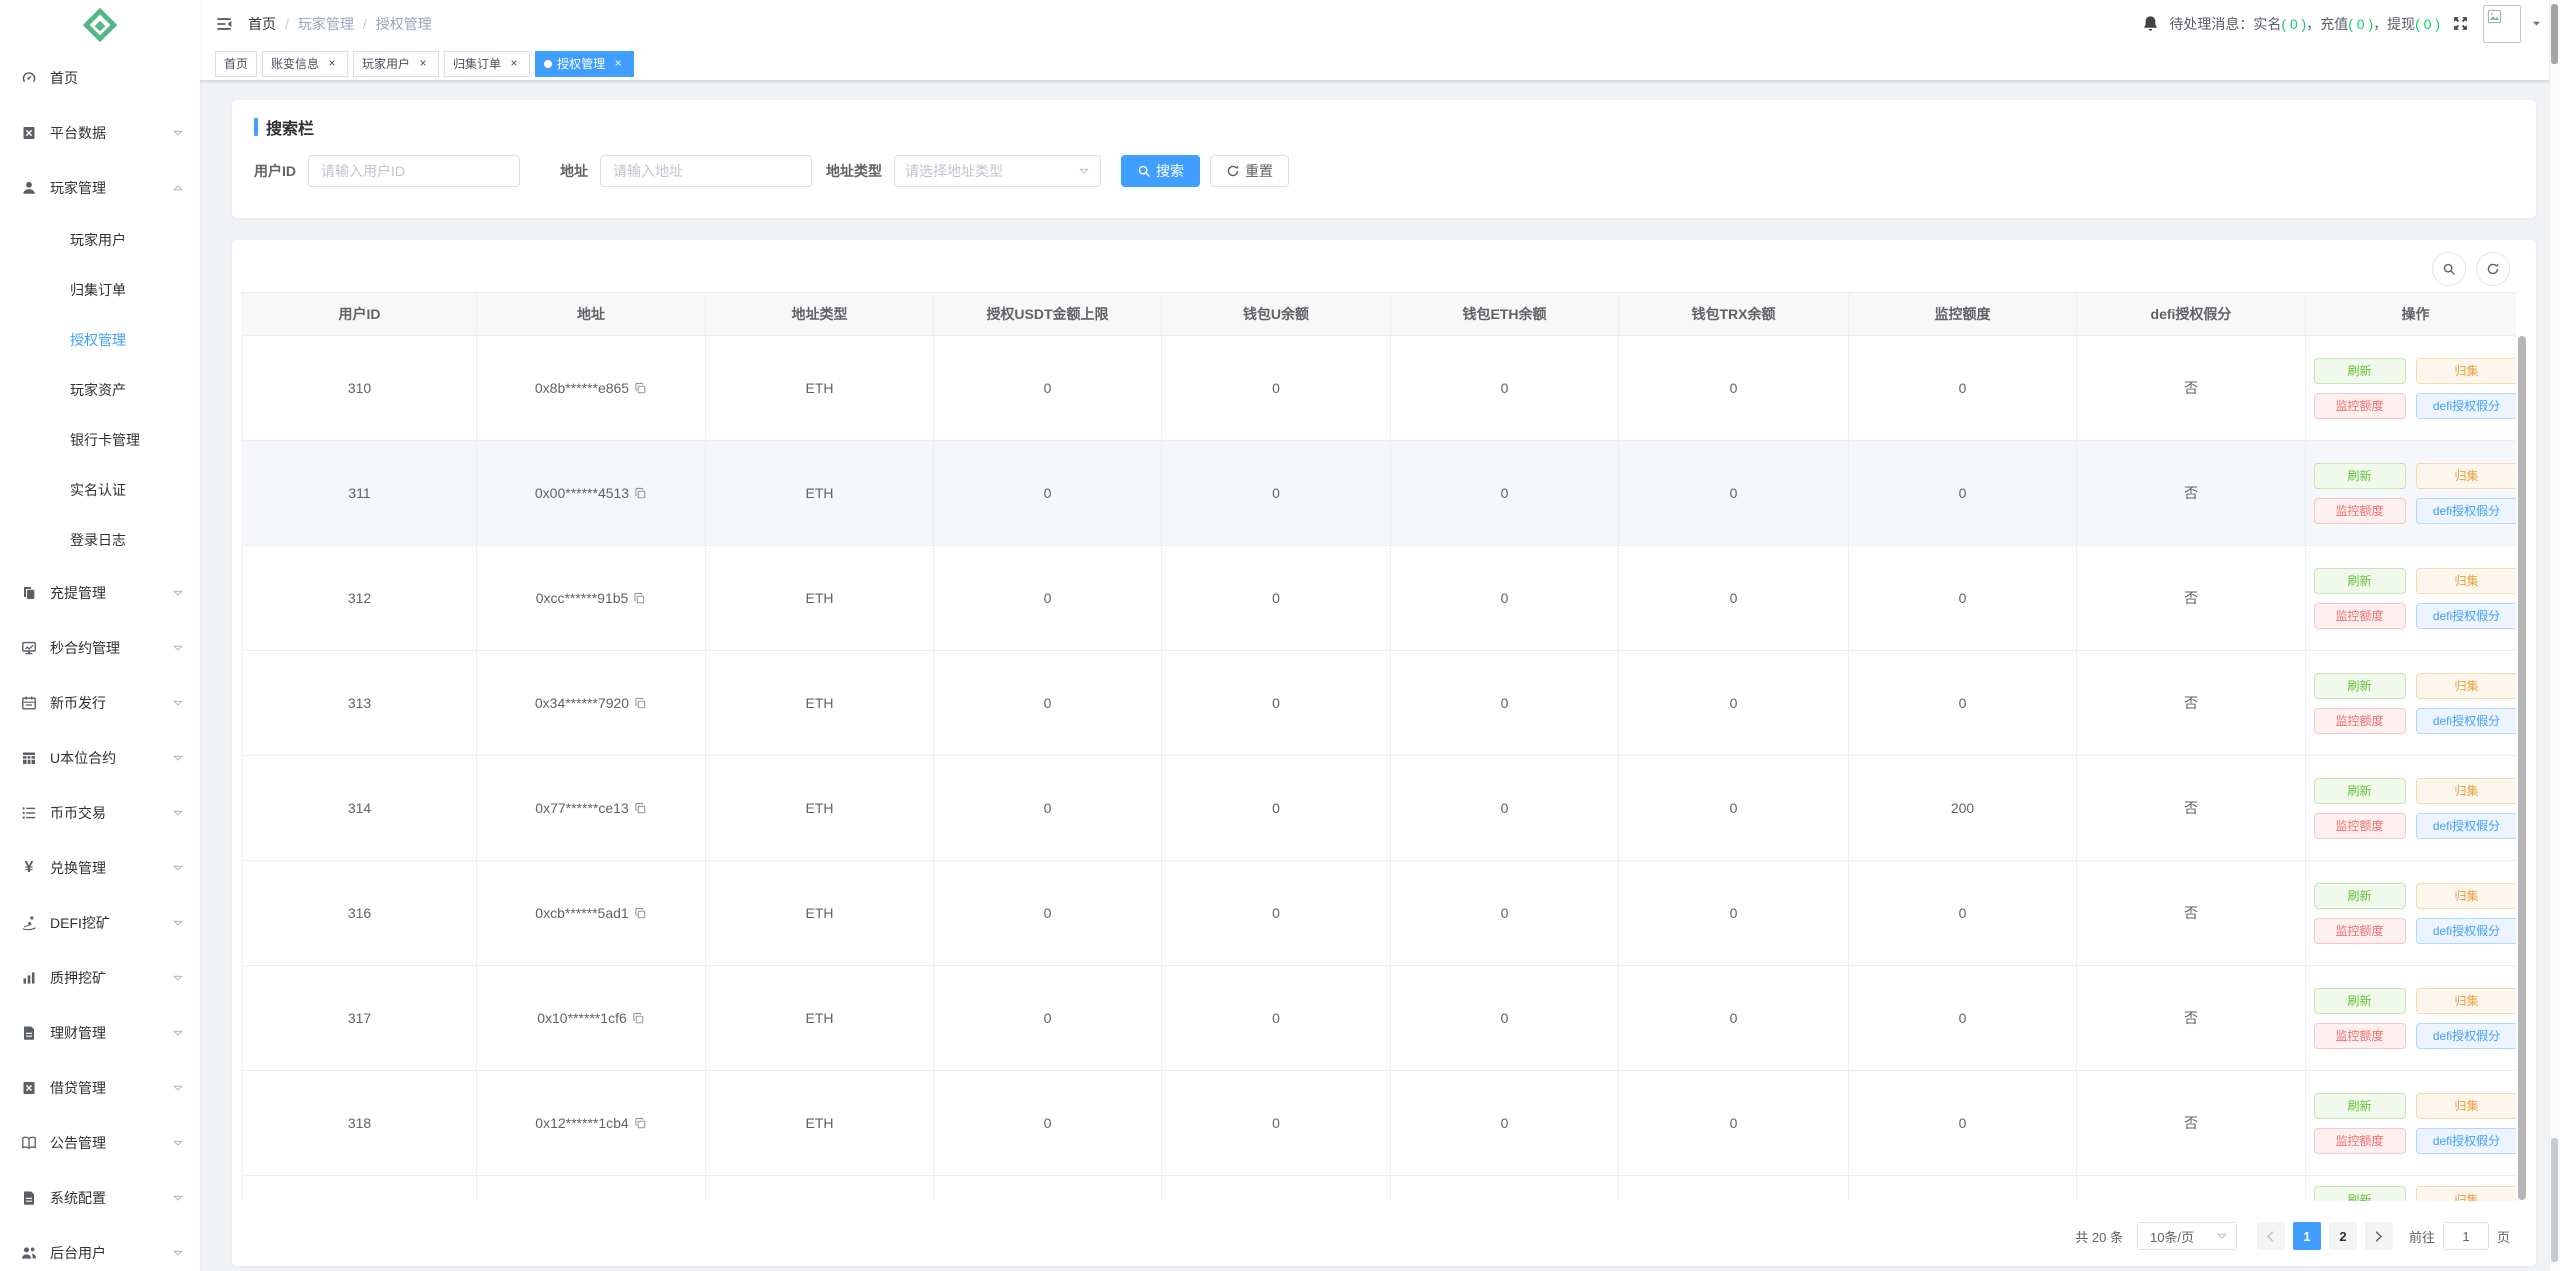 Image resolution: width=2560 pixels, height=1271 pixels. Describe the element at coordinates (2293, 24) in the screenshot. I see `pending-count-实名: ( 0 )` at that location.